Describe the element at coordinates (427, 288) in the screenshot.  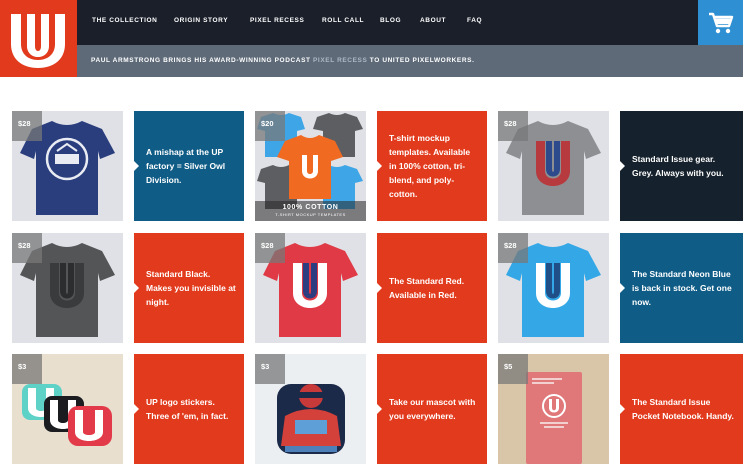
I see `product-description: The Standard Red. Available in Red.` at that location.